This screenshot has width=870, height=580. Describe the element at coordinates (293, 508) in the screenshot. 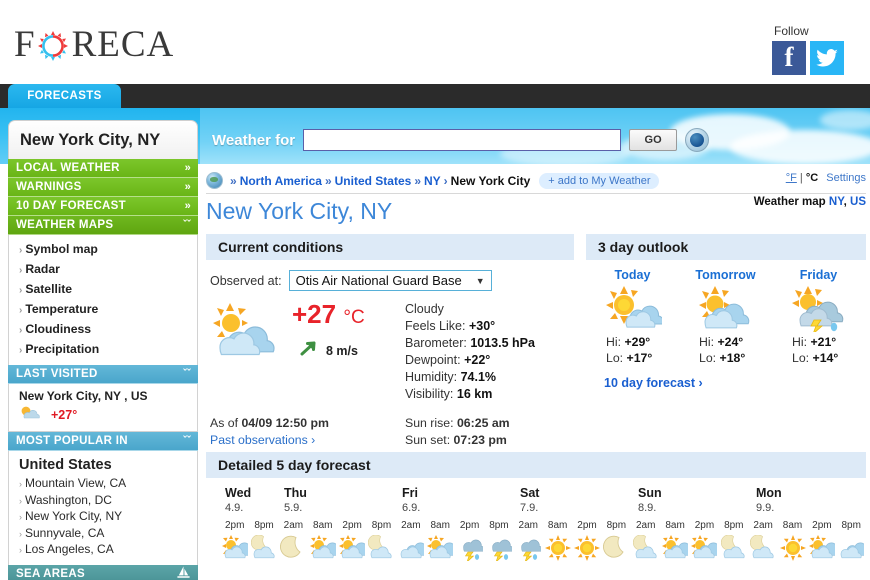

I see `day-date: 5.9.` at that location.